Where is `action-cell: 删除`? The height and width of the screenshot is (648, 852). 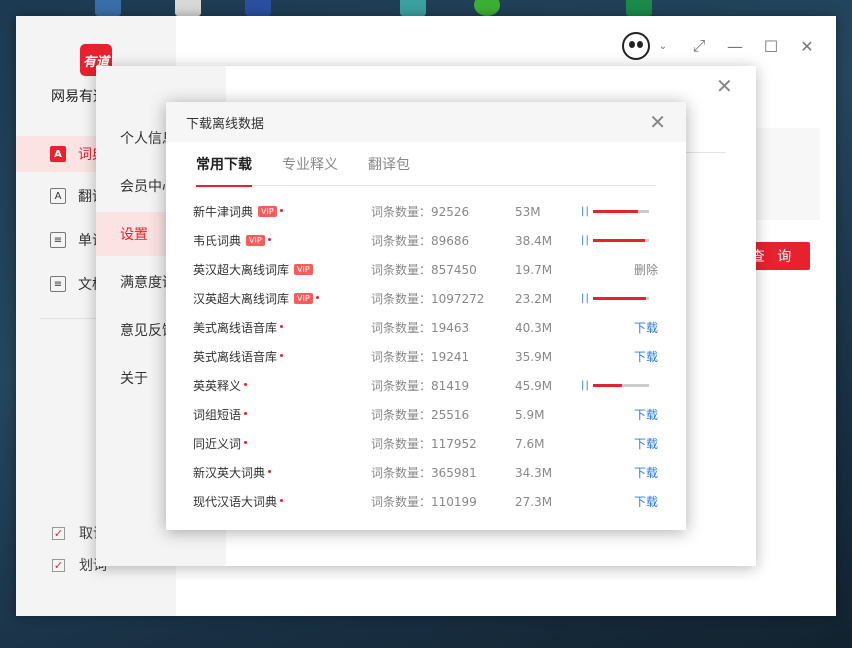 action-cell: 删除 is located at coordinates (617, 269).